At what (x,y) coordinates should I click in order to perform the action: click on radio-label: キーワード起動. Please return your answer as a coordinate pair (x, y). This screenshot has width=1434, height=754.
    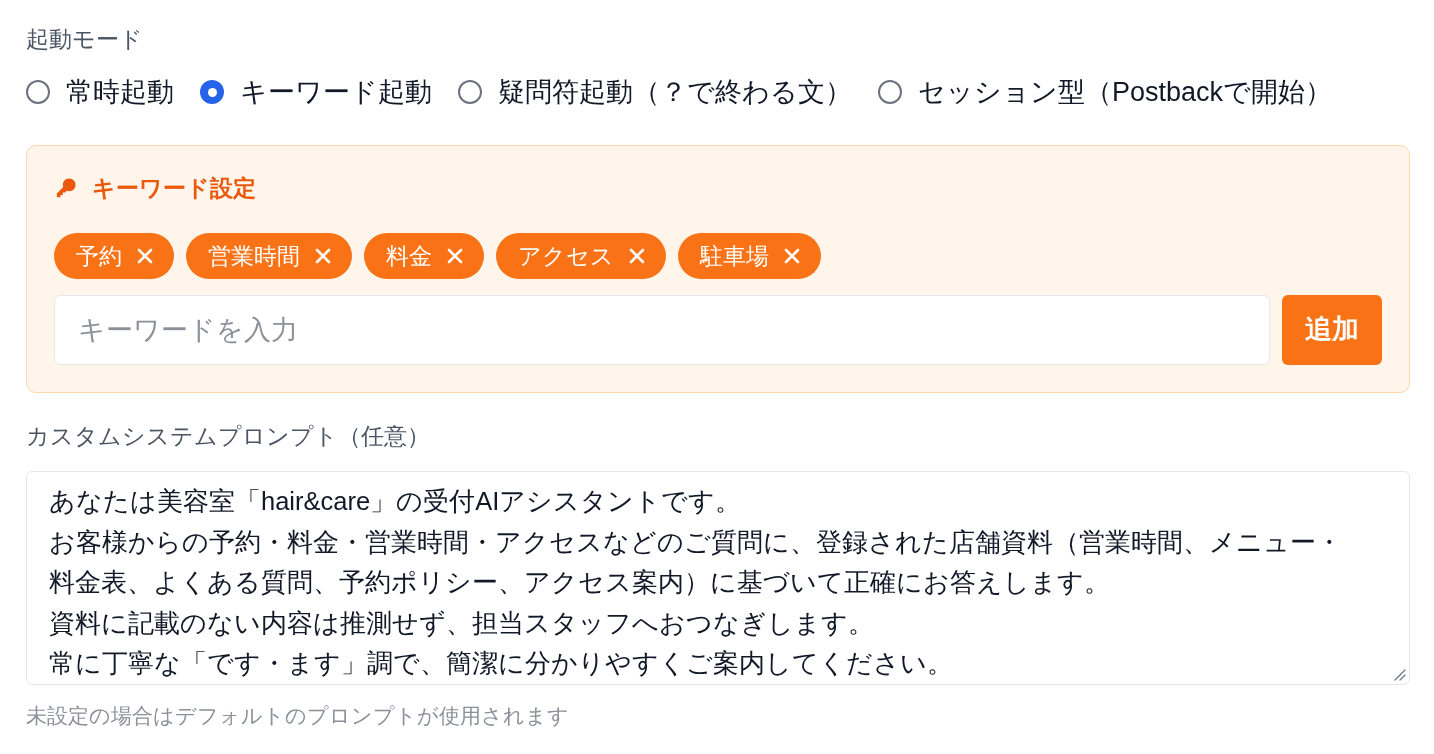
    Looking at the image, I should click on (336, 92).